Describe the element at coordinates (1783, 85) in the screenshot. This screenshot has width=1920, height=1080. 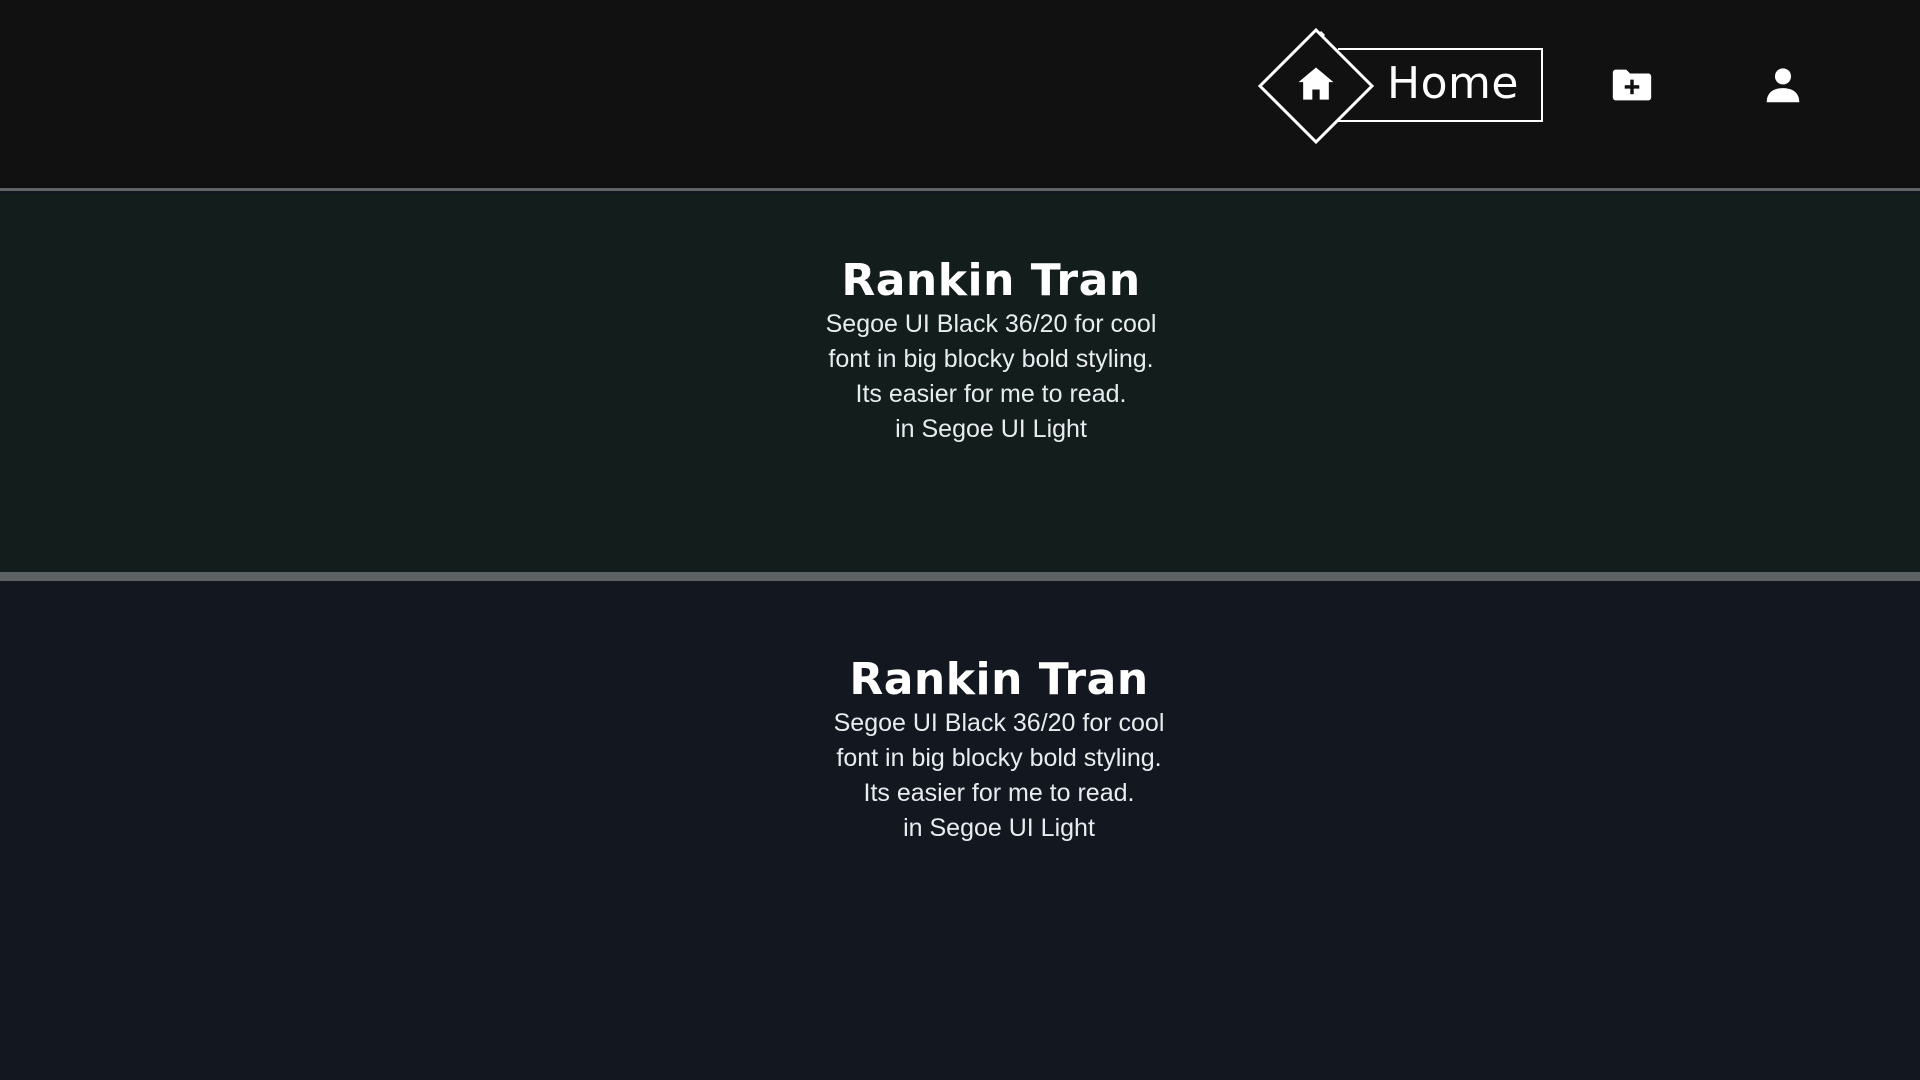
I see `user-icon` at that location.